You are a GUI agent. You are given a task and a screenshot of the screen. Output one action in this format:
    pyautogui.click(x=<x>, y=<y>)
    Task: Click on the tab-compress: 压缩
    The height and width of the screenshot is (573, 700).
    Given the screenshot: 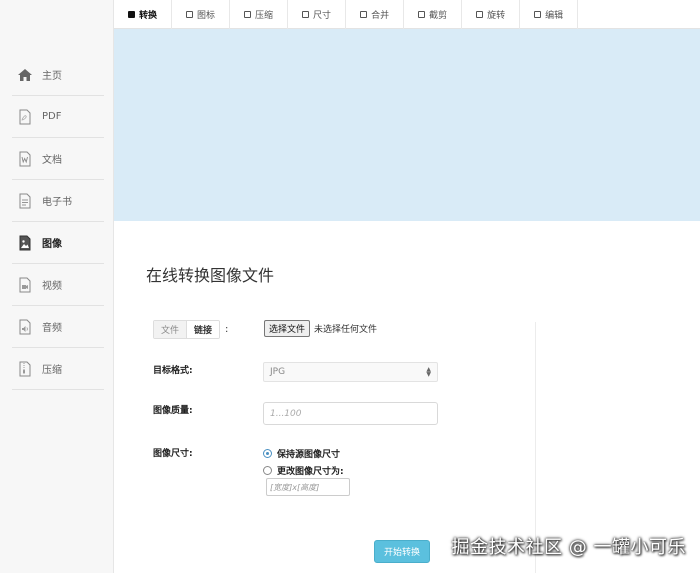 What is the action you would take?
    pyautogui.click(x=259, y=14)
    